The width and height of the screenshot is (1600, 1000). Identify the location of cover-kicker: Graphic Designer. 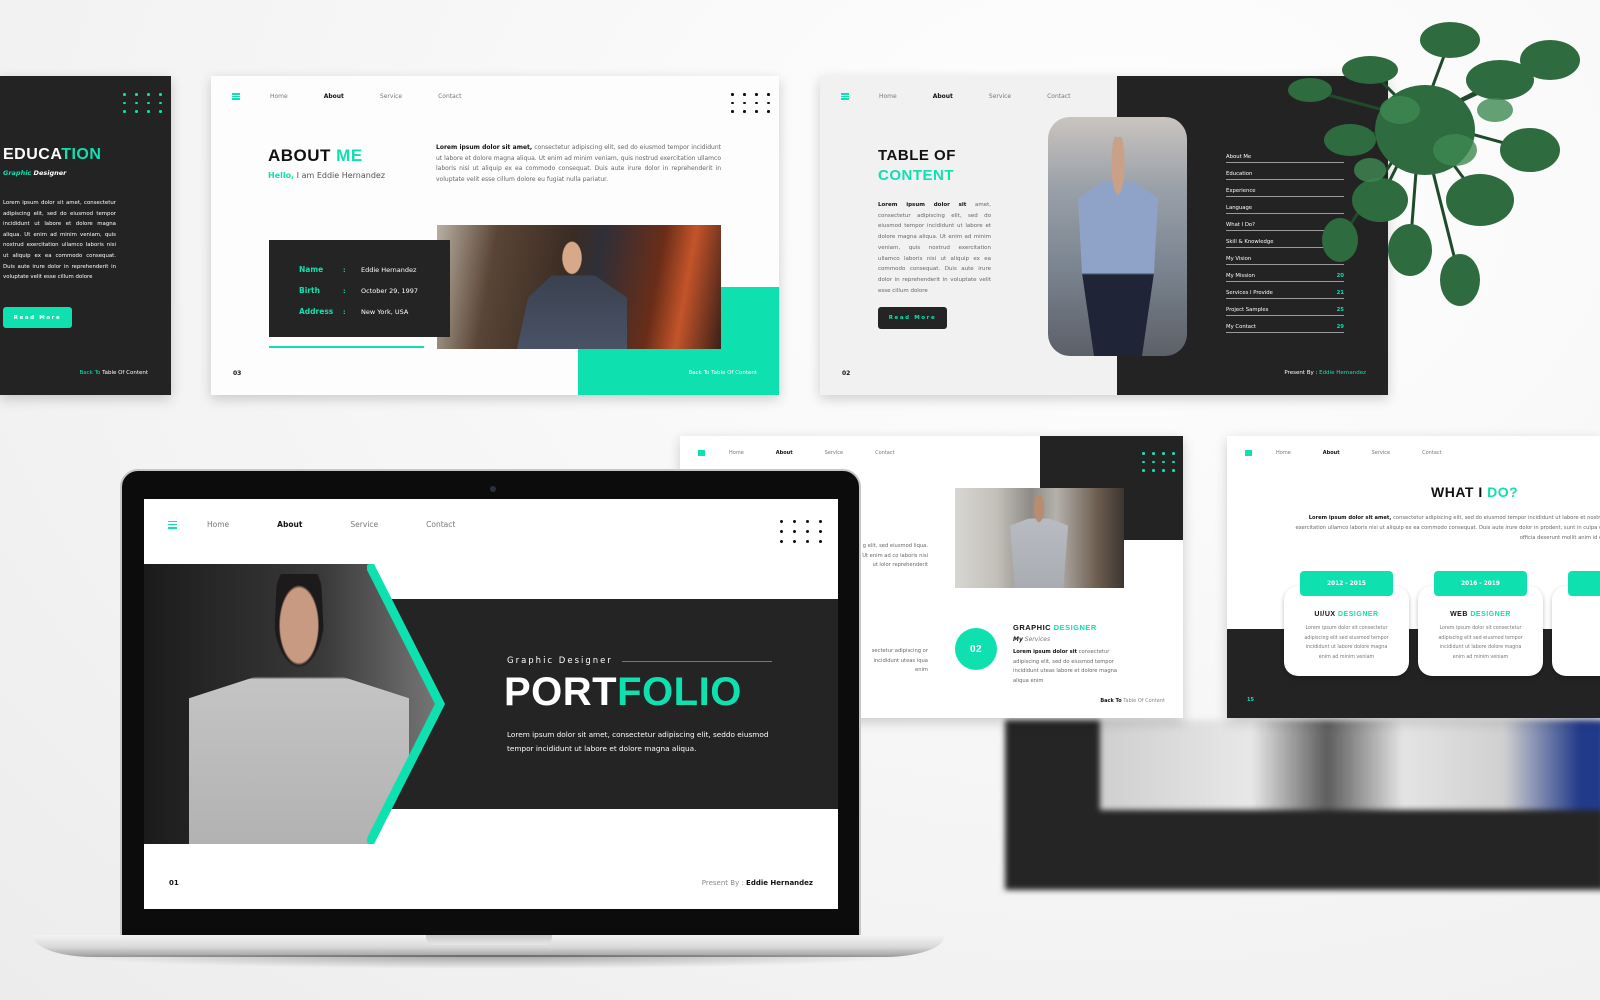
(560, 661).